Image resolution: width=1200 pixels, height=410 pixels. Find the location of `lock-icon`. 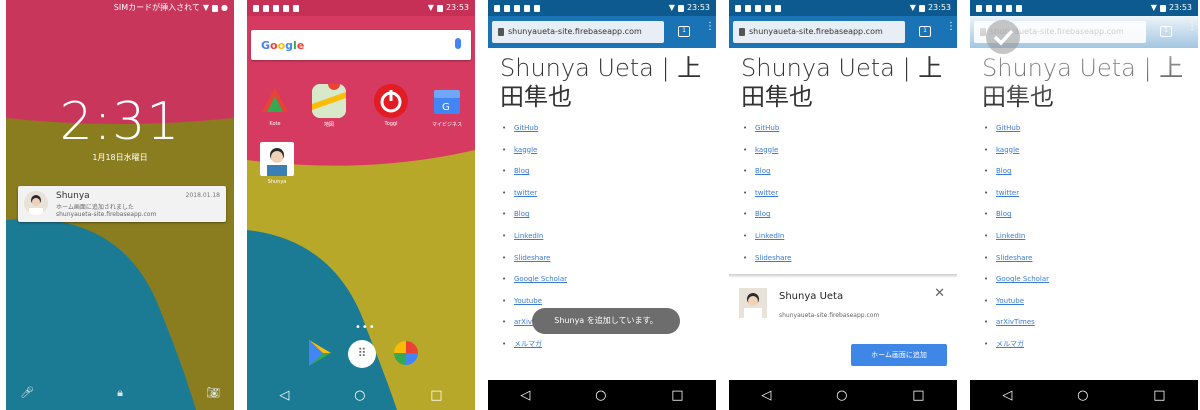

lock-icon is located at coordinates (501, 32).